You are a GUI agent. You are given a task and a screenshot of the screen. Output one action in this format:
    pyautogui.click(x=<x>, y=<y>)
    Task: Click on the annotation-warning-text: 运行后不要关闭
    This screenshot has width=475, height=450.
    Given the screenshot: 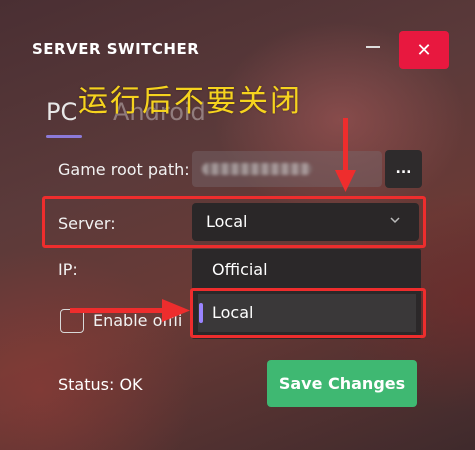 What is the action you would take?
    pyautogui.click(x=190, y=101)
    